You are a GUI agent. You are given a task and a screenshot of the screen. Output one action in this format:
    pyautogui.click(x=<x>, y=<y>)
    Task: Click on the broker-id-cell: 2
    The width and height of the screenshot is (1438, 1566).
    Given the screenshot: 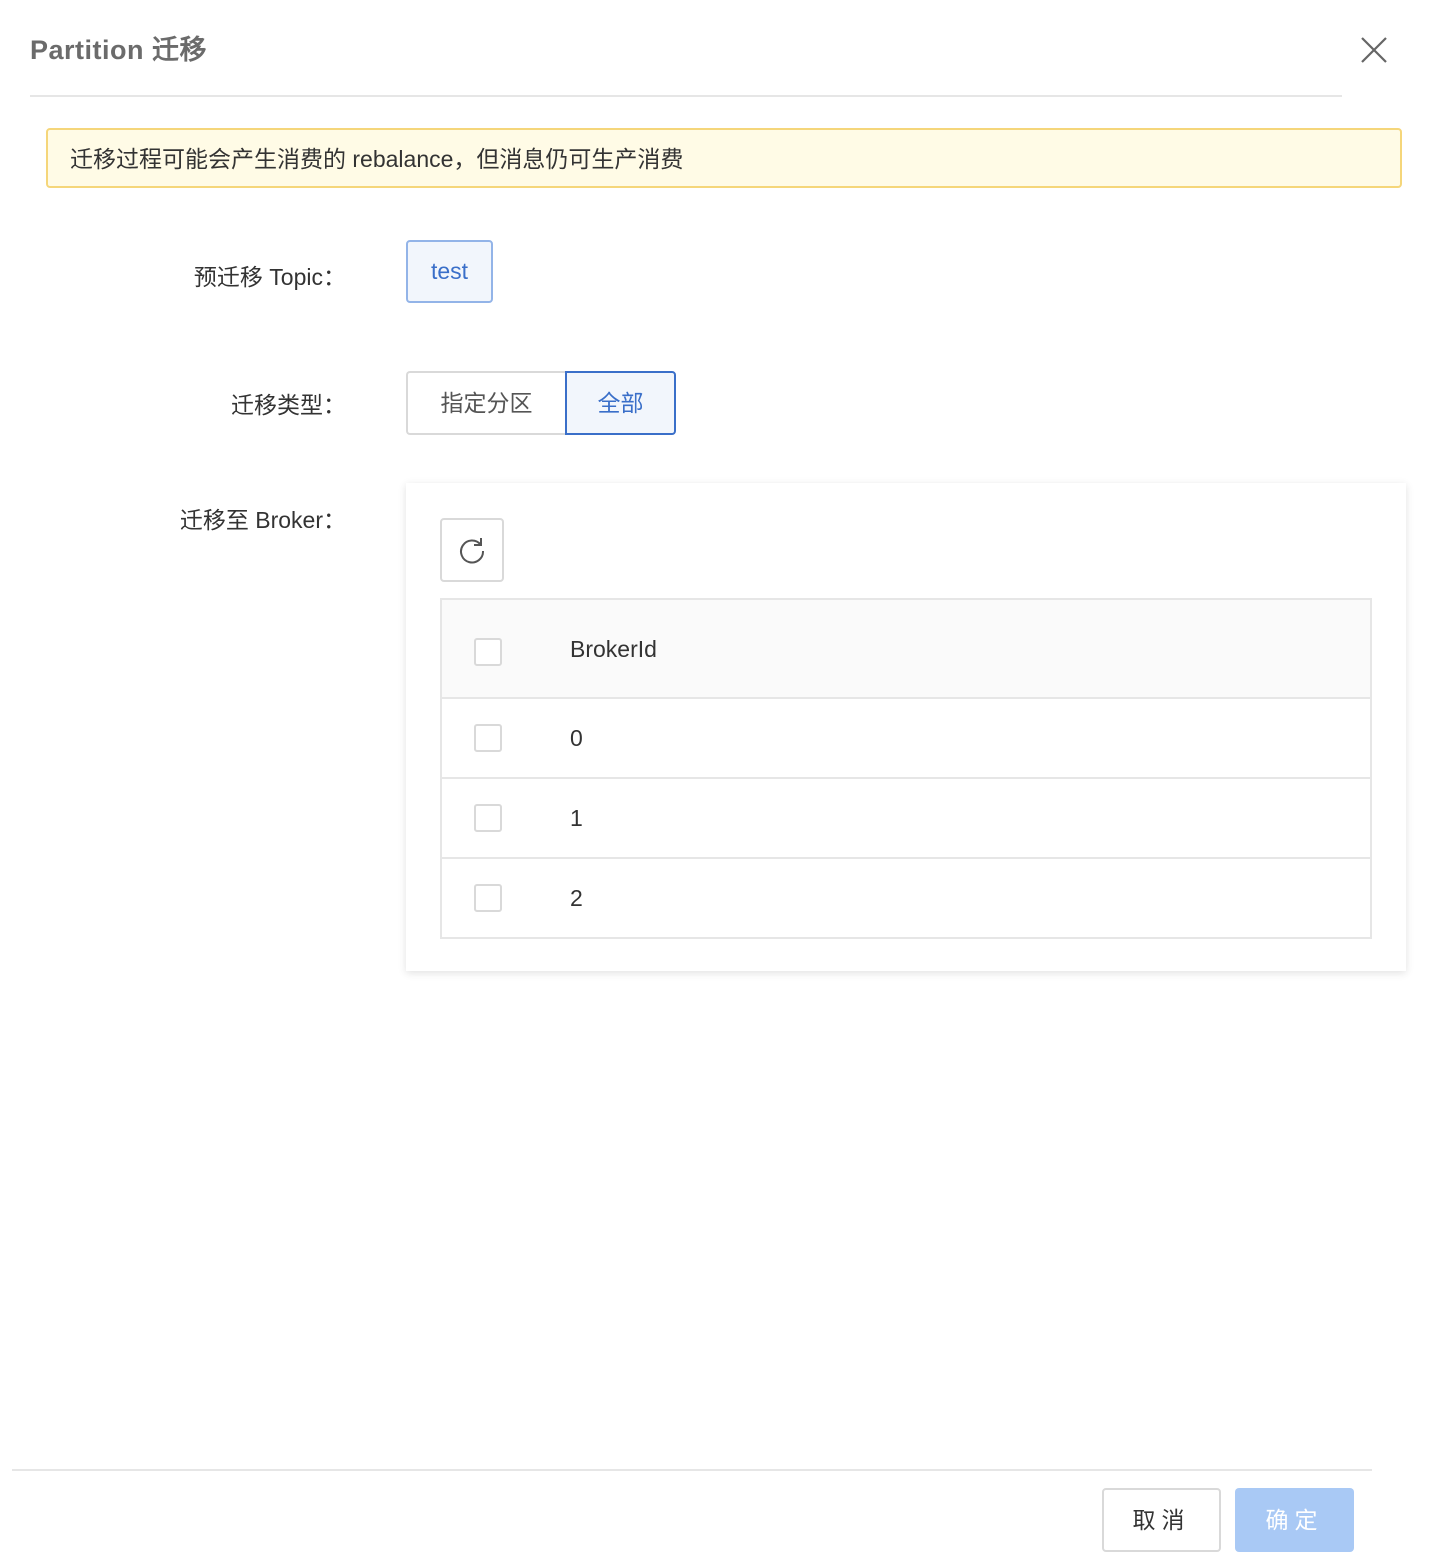 What is the action you would take?
    pyautogui.click(x=576, y=898)
    